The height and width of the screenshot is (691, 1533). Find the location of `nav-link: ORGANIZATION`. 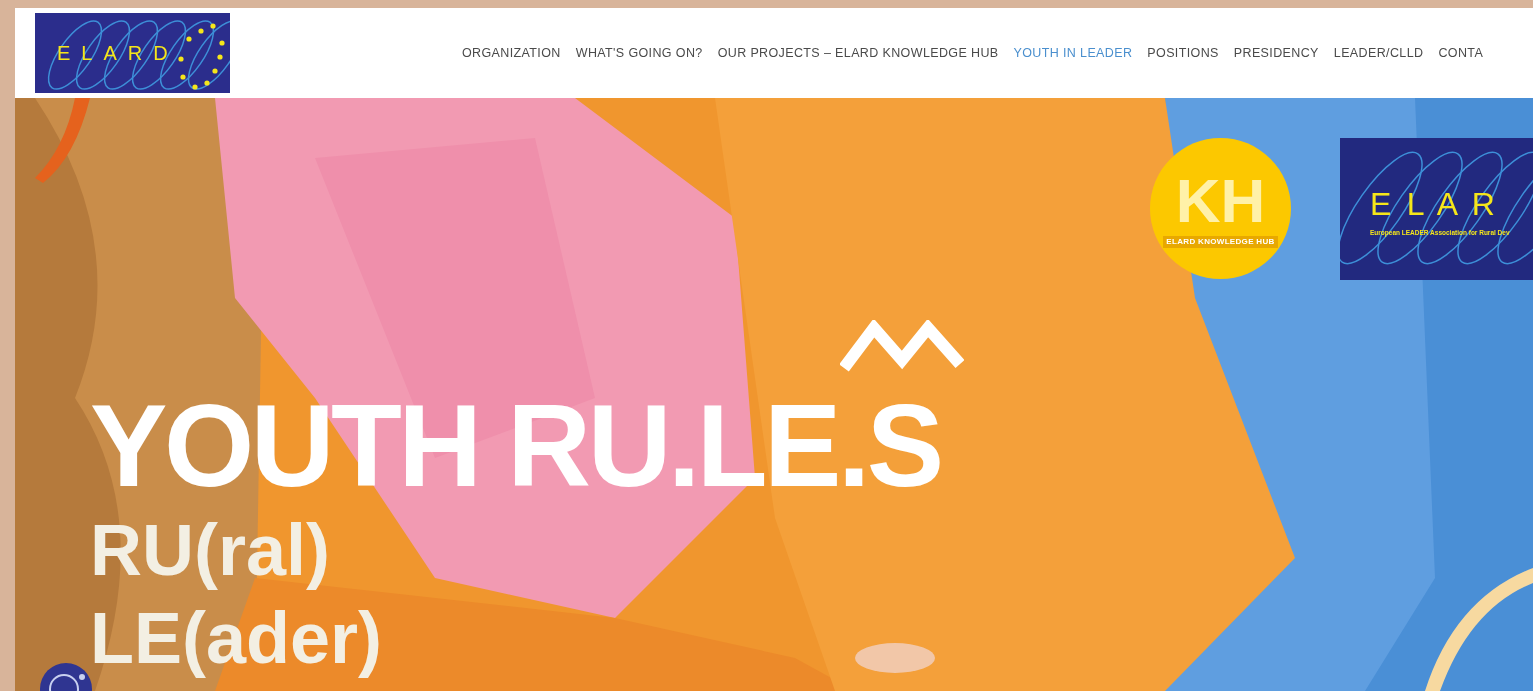

nav-link: ORGANIZATION is located at coordinates (511, 53).